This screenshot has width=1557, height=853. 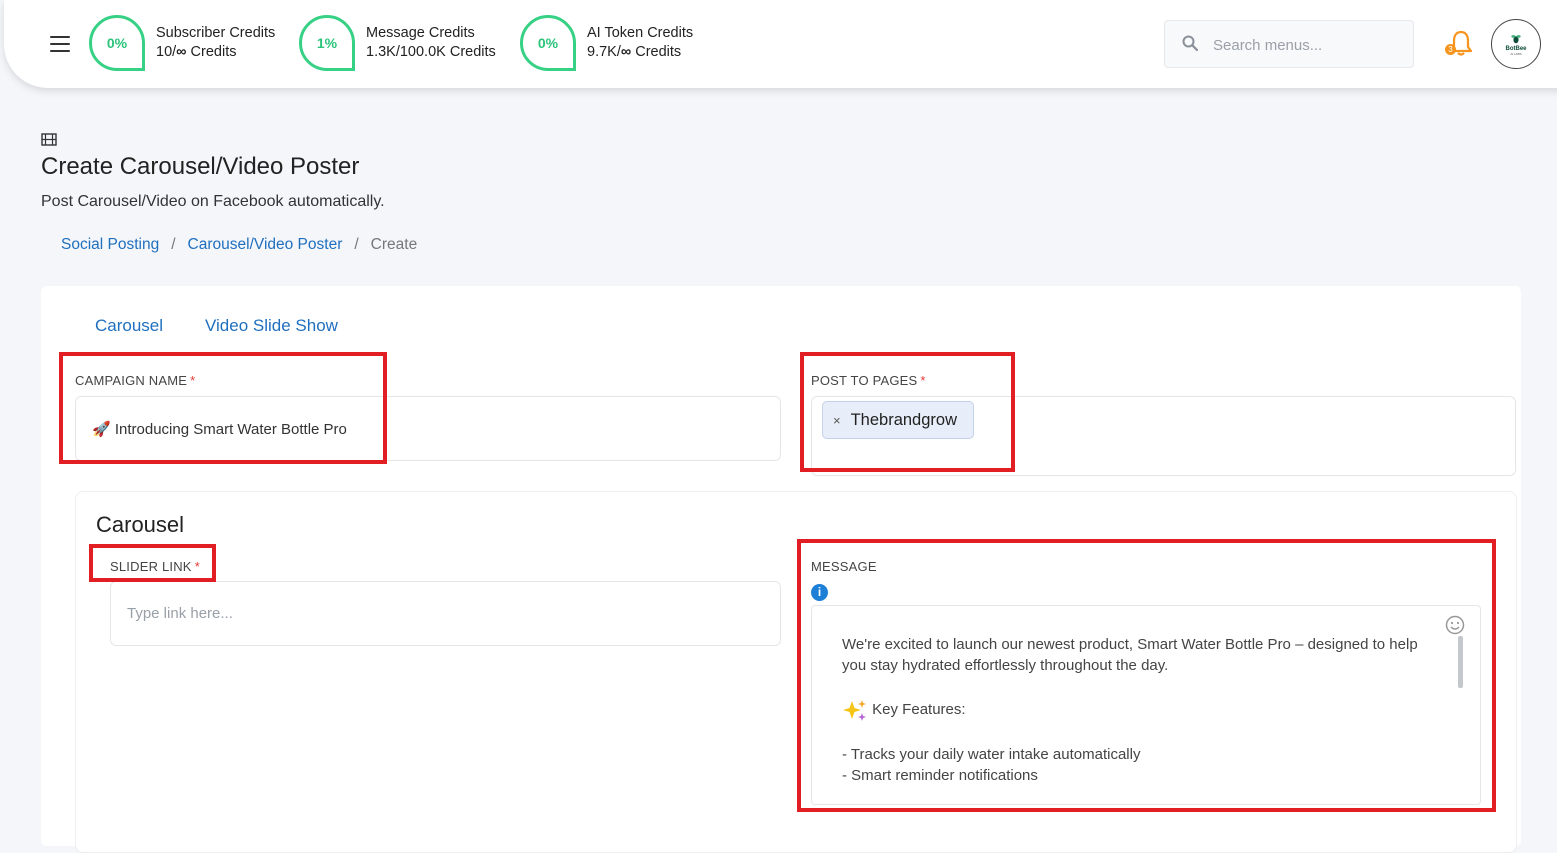 I want to click on message-scrollbar, so click(x=1460, y=662).